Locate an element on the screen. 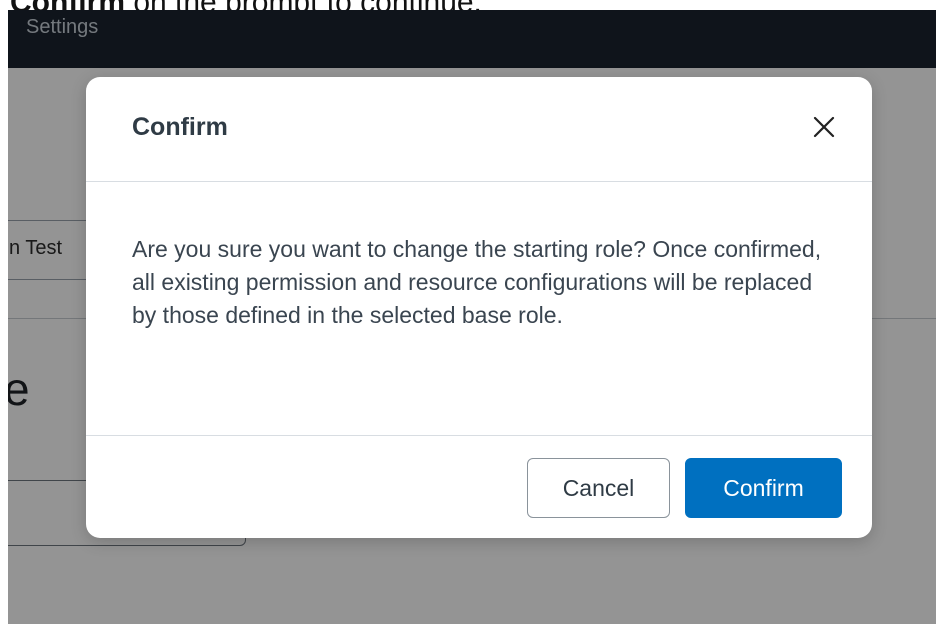 Image resolution: width=936 pixels, height=624 pixels. dialog-footer: Cancel Confirm is located at coordinates (479, 486).